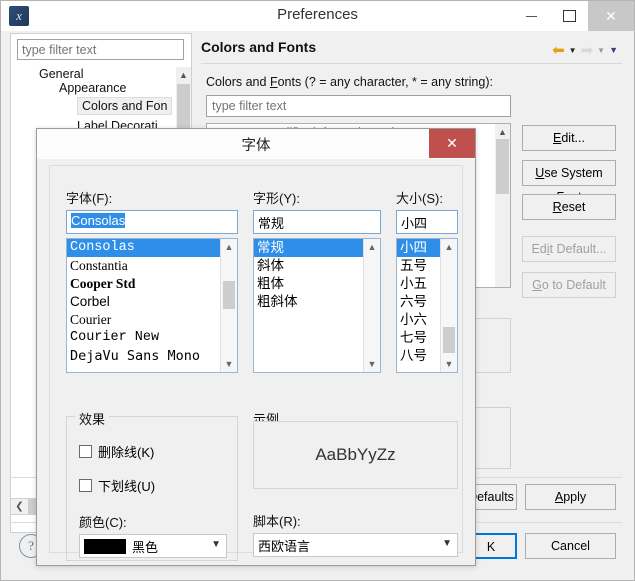 Image resolution: width=635 pixels, height=581 pixels. I want to click on font-dialog-titlebar: 字体 ✕, so click(256, 144).